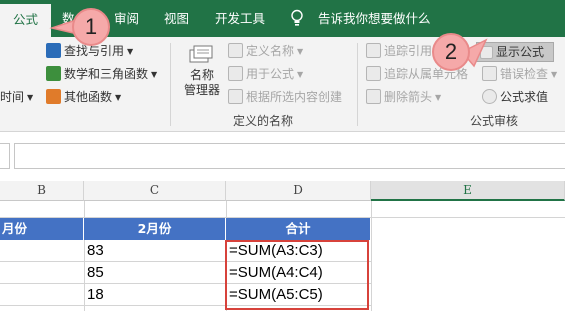  I want to click on more-functions-button: 其他函数 ▼, so click(83, 98).